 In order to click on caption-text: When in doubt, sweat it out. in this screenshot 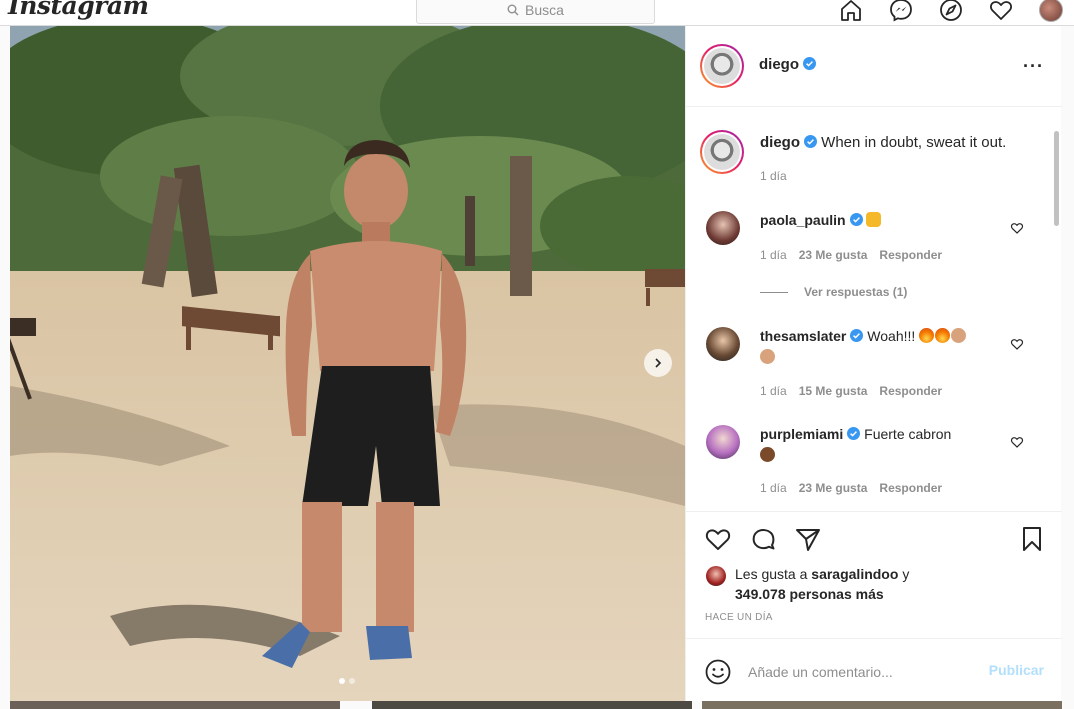, I will do `click(914, 142)`.